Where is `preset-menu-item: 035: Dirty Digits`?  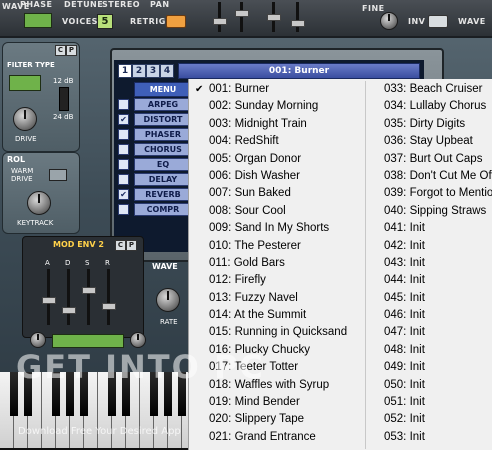 preset-menu-item: 035: Dirty Digits is located at coordinates (429, 124).